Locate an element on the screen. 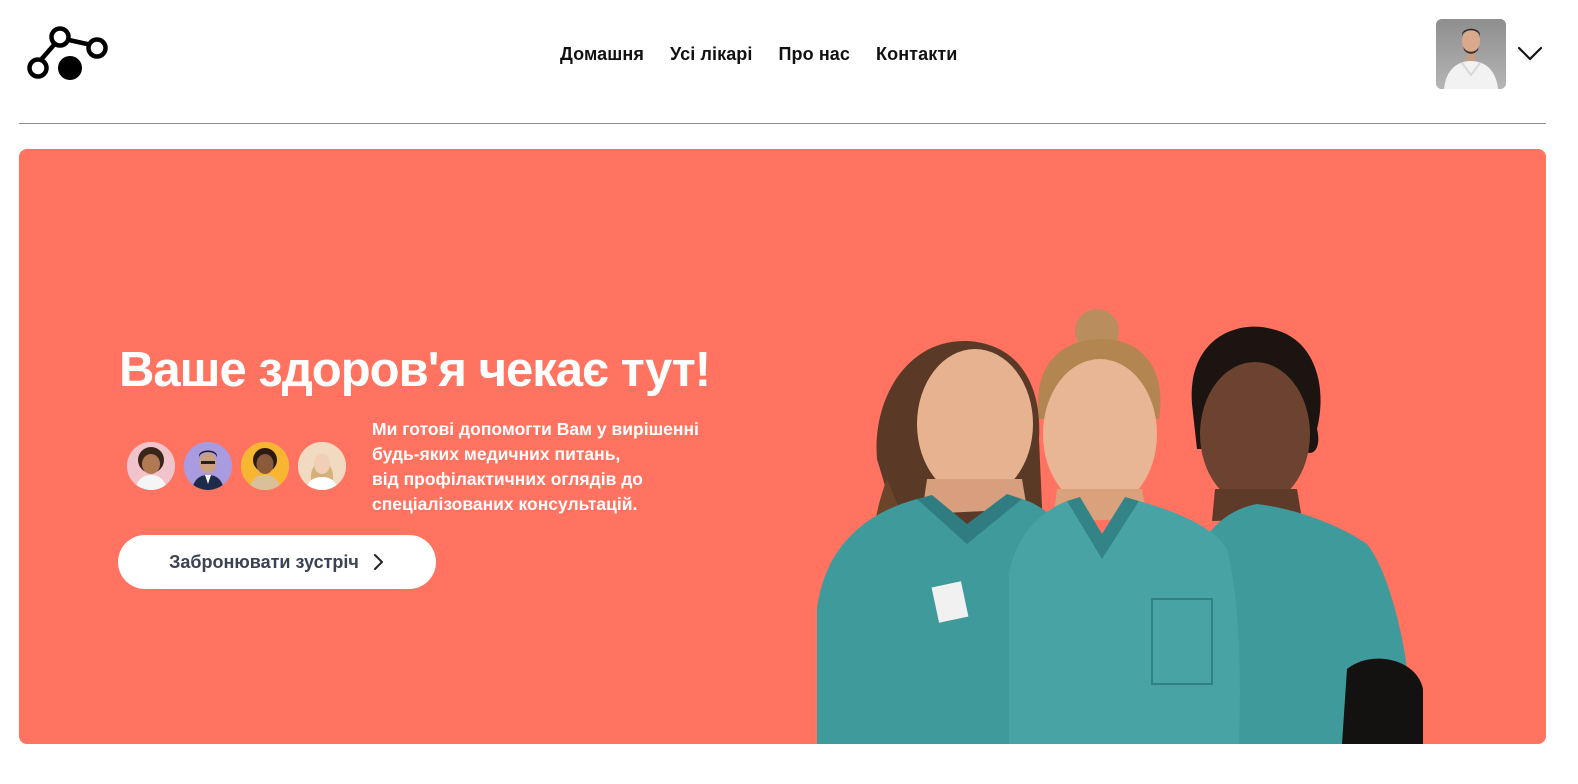 Image resolution: width=1578 pixels, height=784 pixels. hero-description-line: від профілактичних оглядів до is located at coordinates (507, 479).